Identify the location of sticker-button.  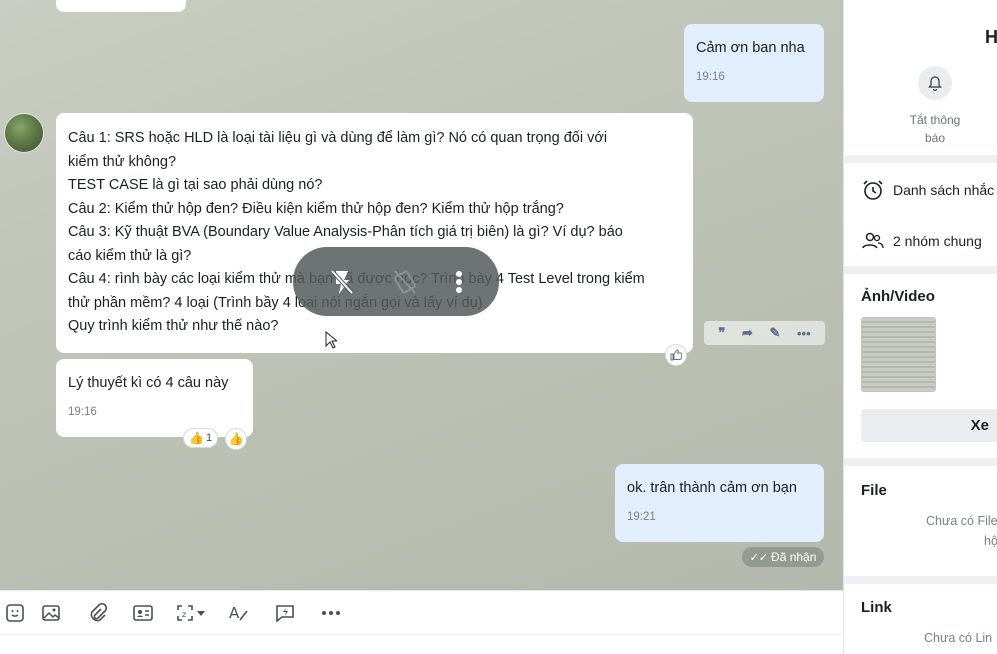
(15, 613).